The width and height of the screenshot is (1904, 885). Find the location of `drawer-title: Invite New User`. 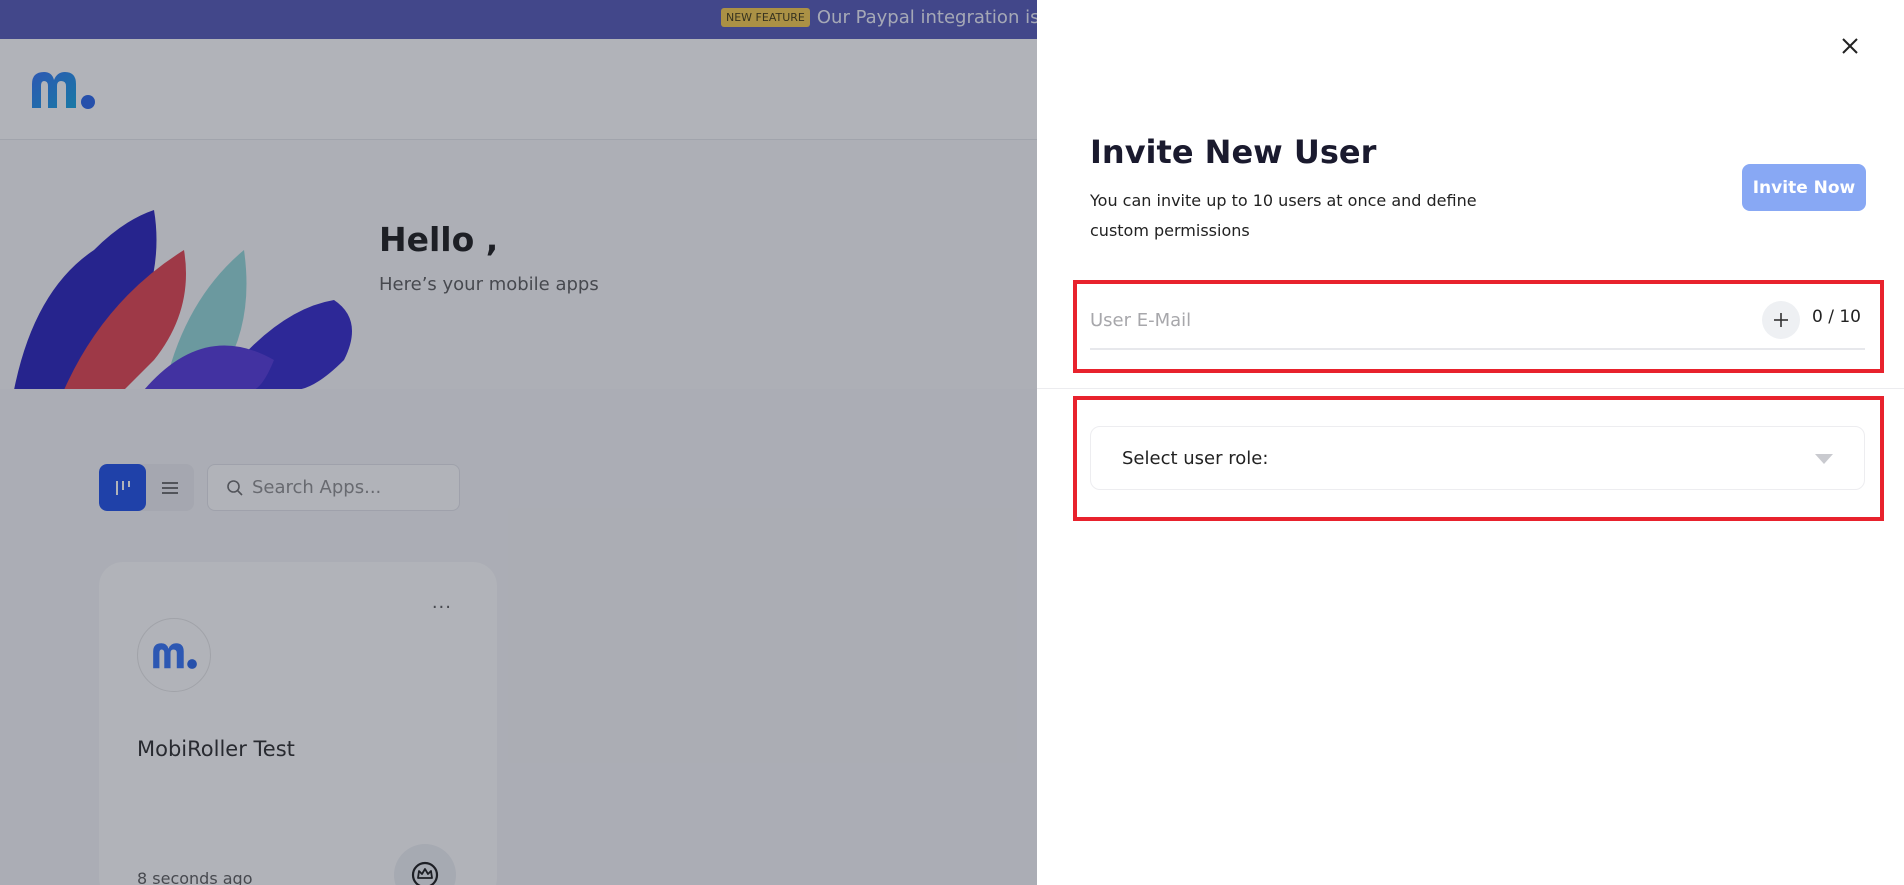

drawer-title: Invite New User is located at coordinates (1233, 152).